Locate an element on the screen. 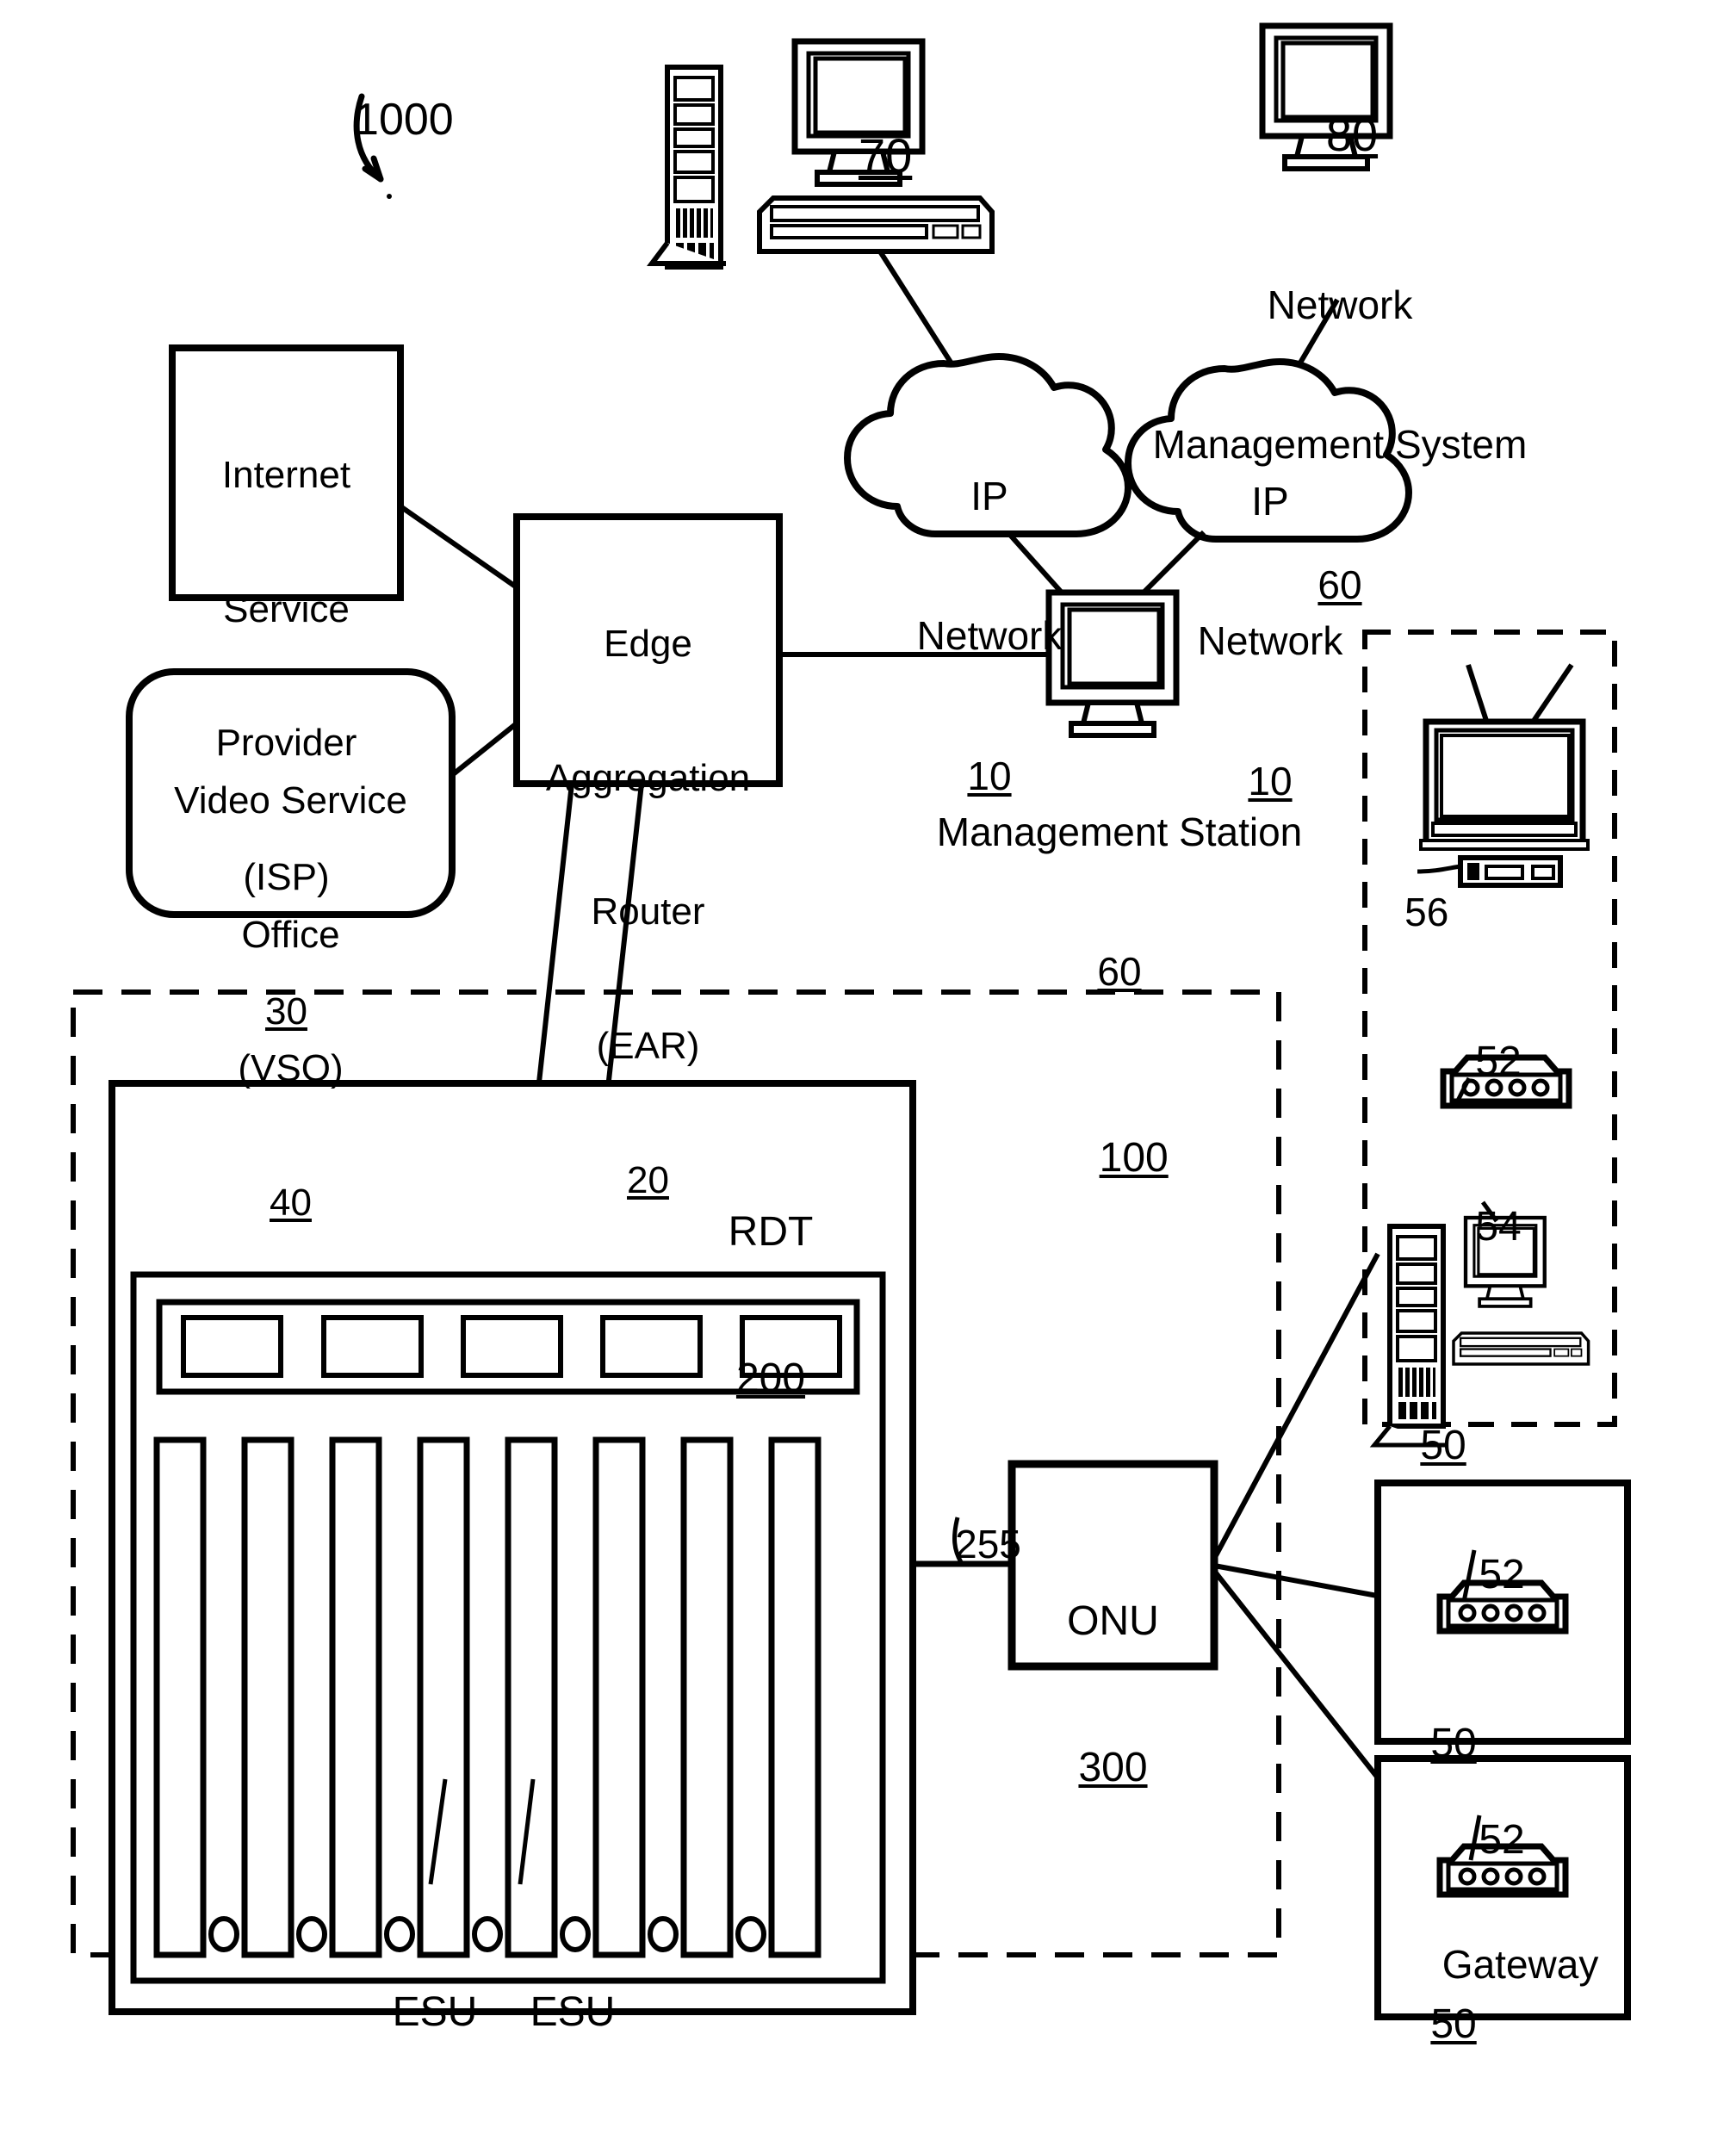  onu-name: ONU is located at coordinates (1113, 1621).